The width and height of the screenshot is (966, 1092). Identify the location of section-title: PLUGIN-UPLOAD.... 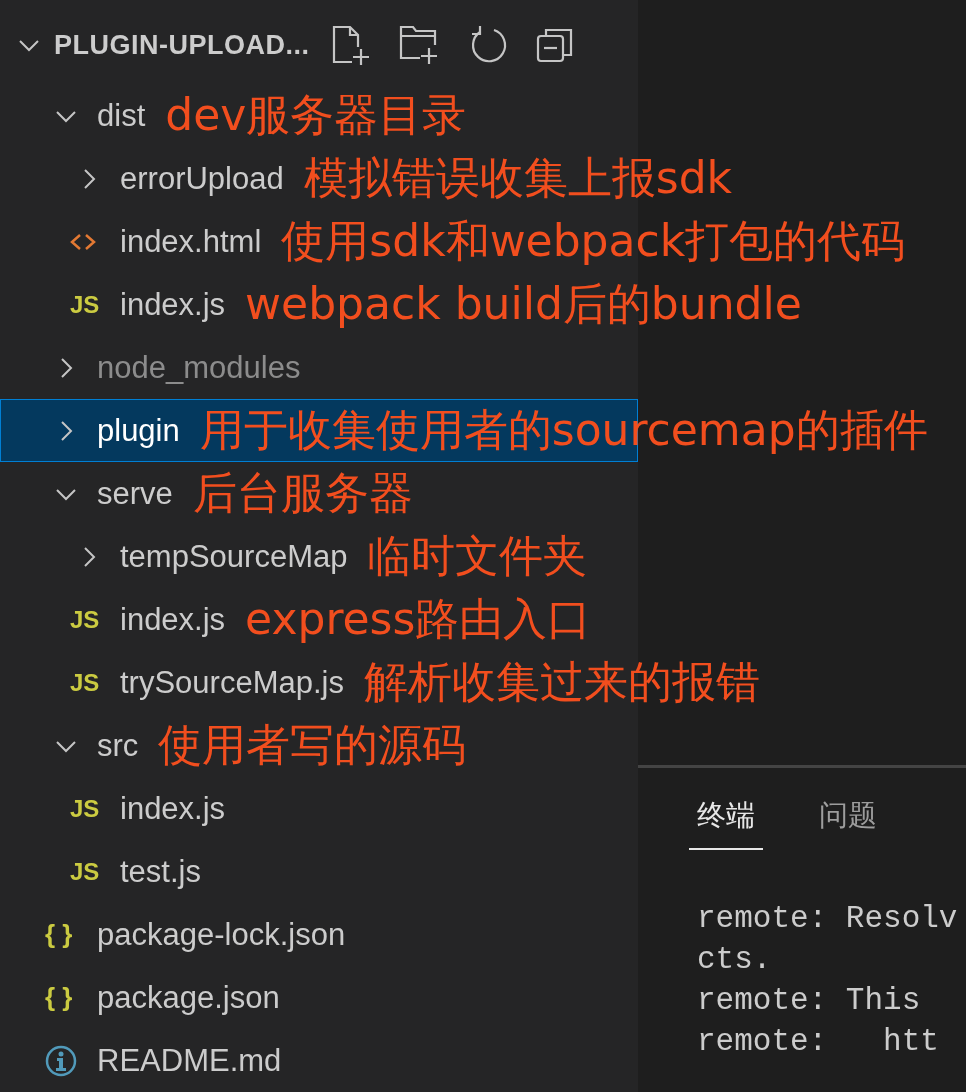
(182, 45).